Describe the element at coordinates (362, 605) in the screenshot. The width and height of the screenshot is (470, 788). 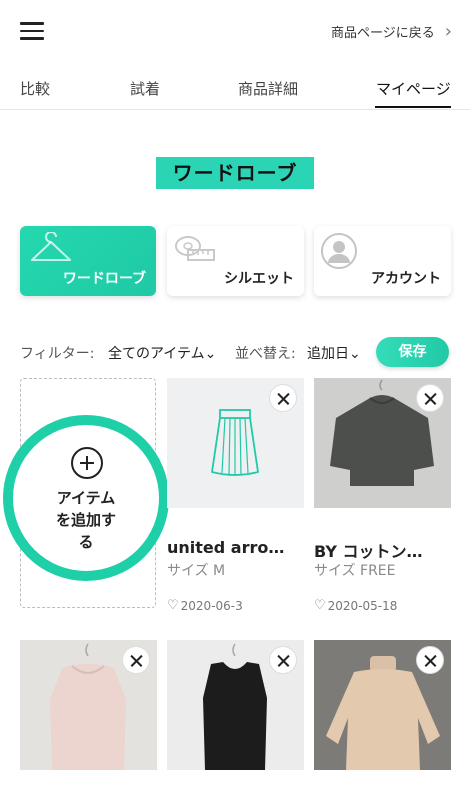
I see `item-date-value: 2020-05-18` at that location.